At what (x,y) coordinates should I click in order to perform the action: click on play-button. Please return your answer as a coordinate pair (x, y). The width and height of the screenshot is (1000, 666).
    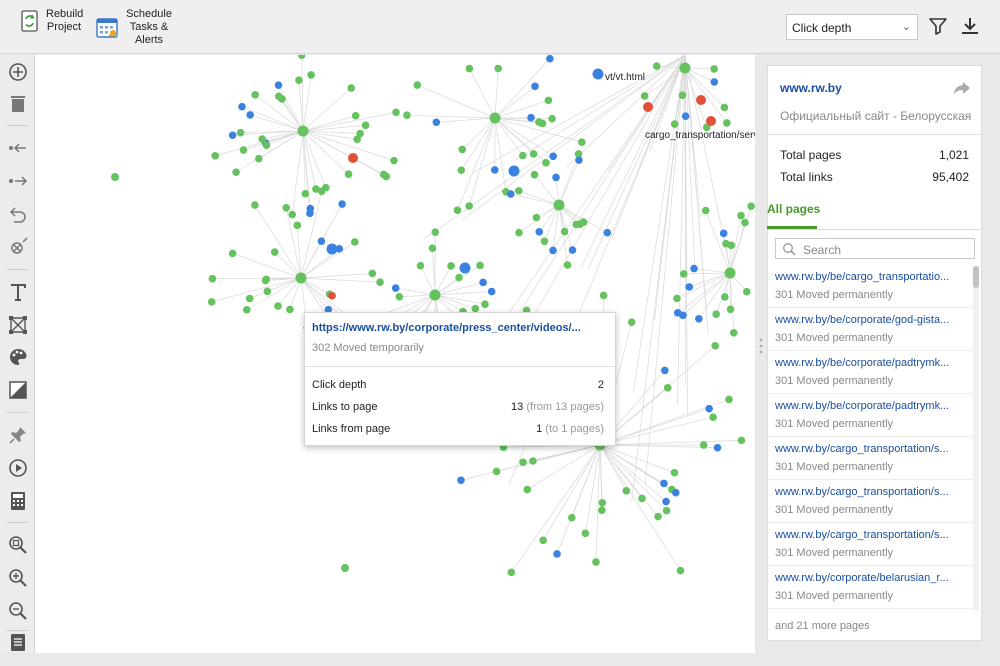
    Looking at the image, I should click on (18, 468).